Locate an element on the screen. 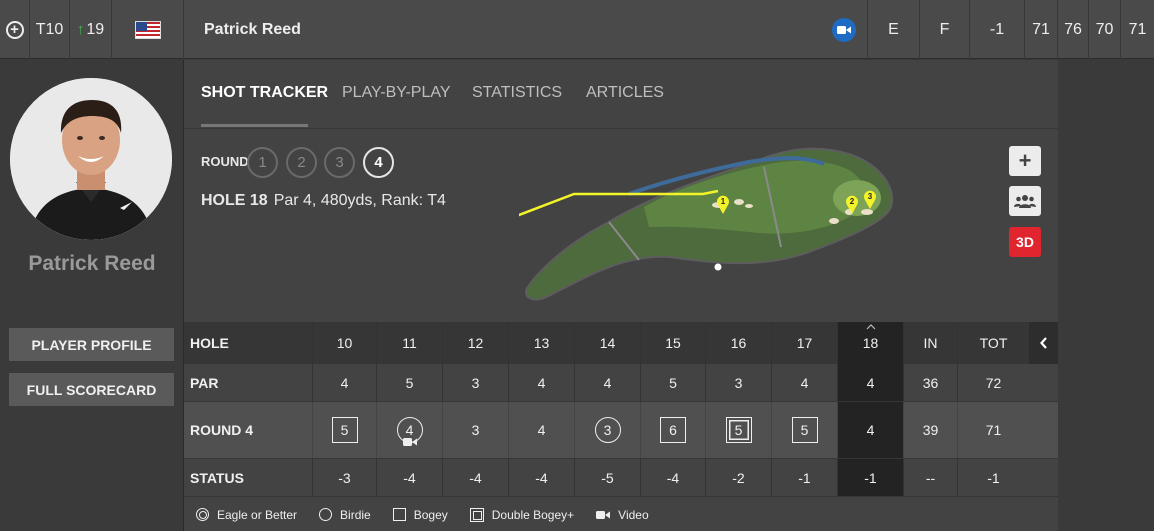  legend-birdie: Birdie is located at coordinates (345, 515).